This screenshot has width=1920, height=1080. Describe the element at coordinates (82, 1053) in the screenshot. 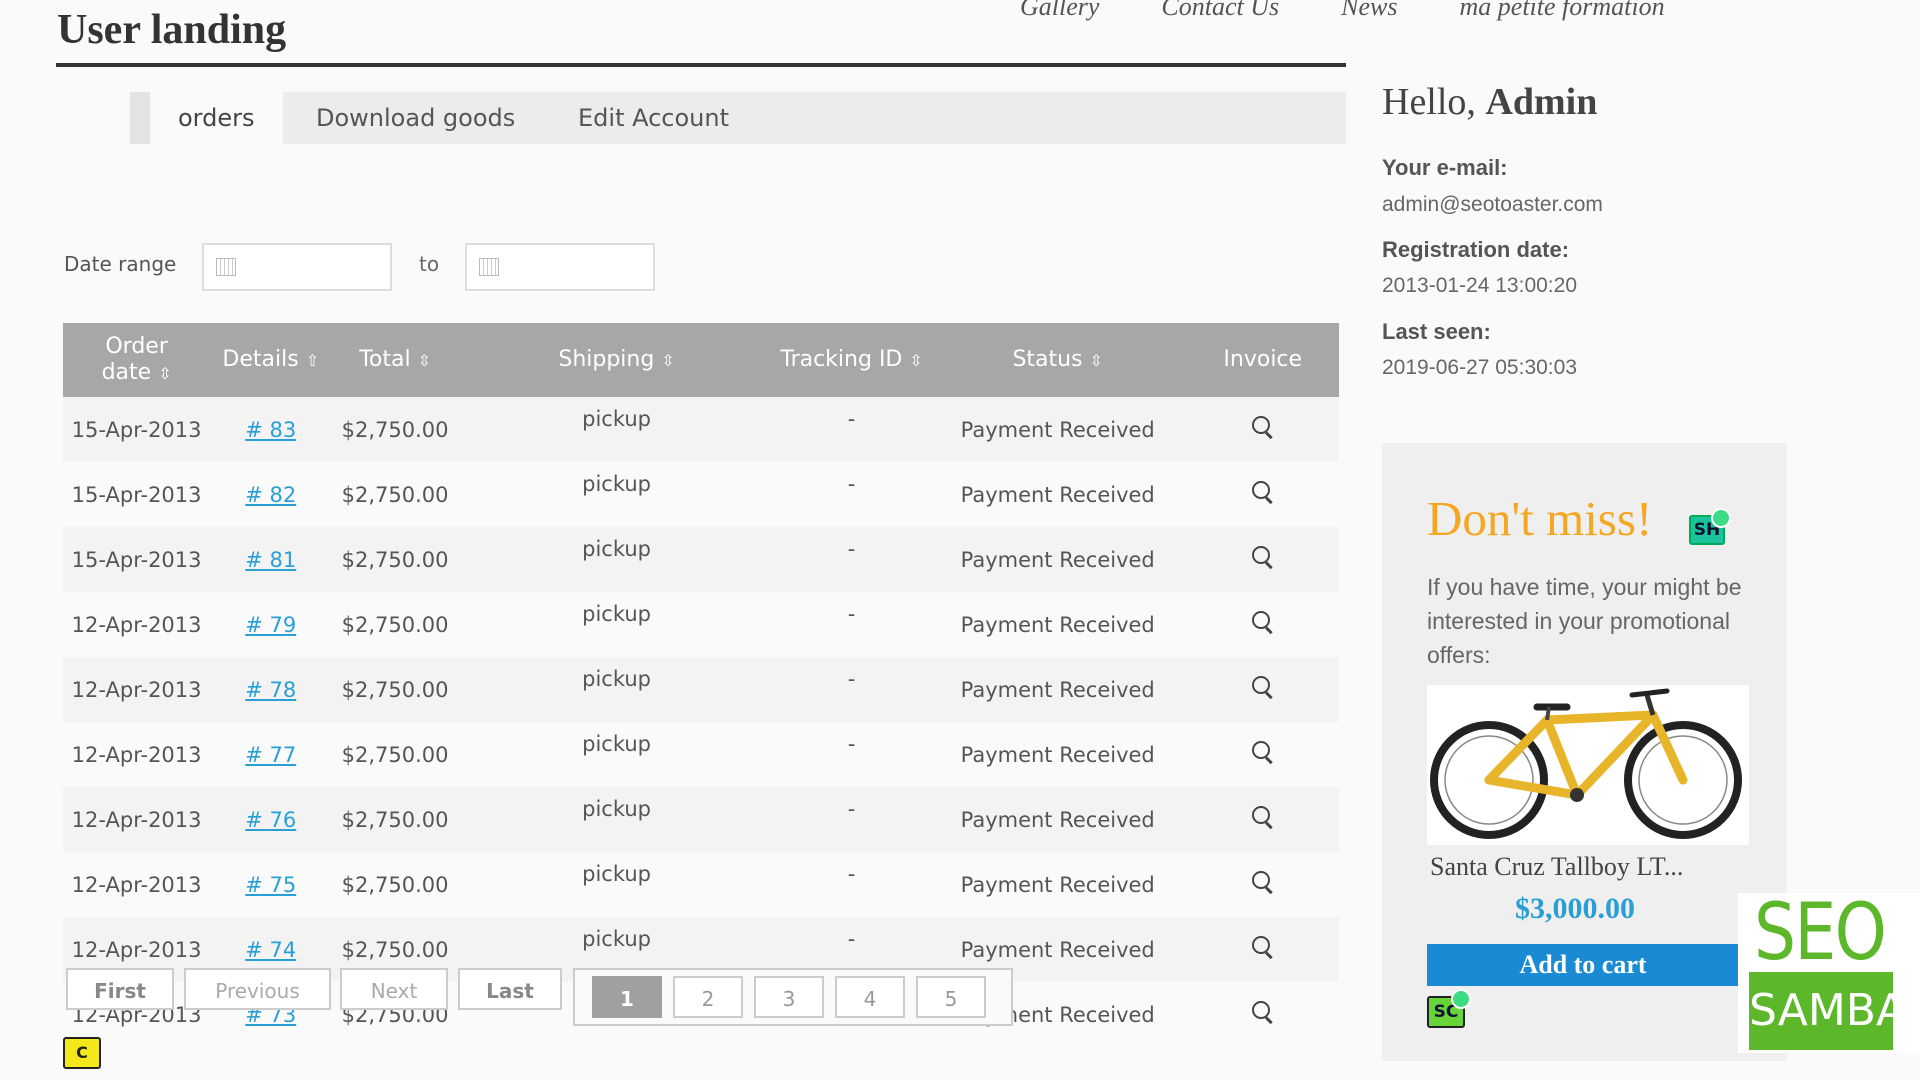

I see `c-edit-badge: C` at that location.